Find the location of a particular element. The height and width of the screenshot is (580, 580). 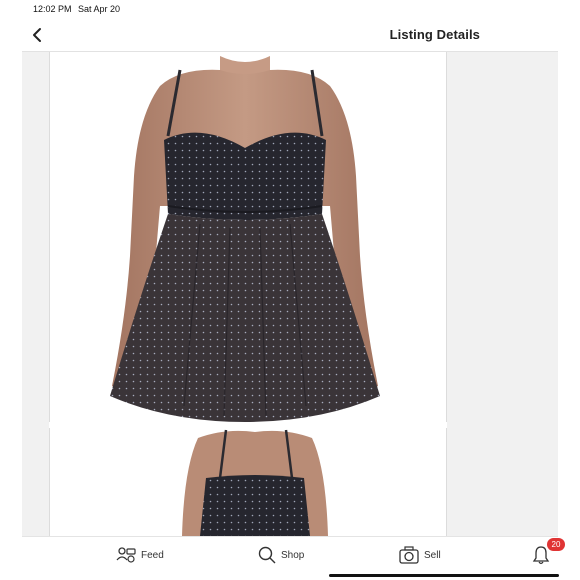

tab-shop: Shop is located at coordinates (281, 555).